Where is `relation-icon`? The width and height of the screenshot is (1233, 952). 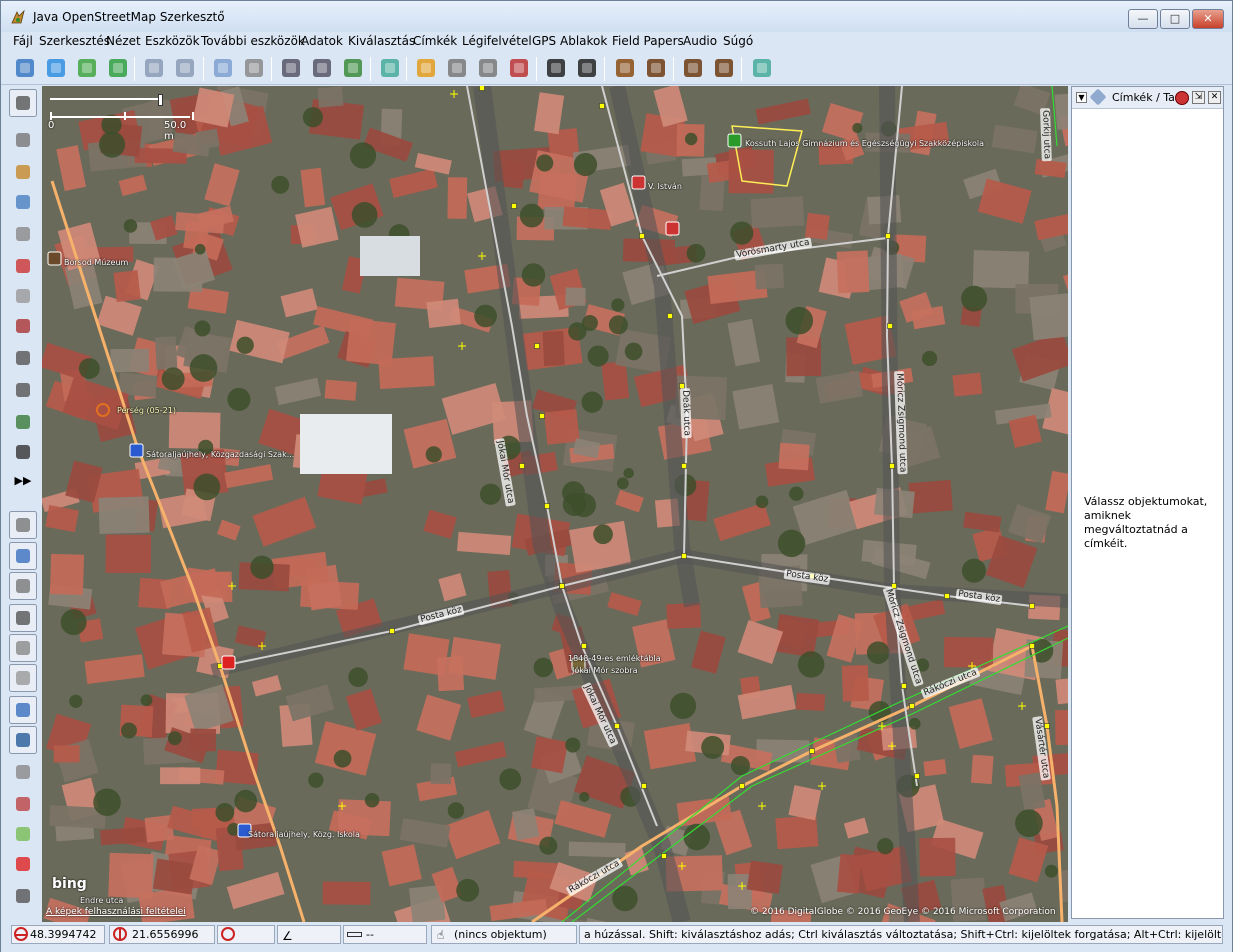
relation-icon is located at coordinates (23, 586).